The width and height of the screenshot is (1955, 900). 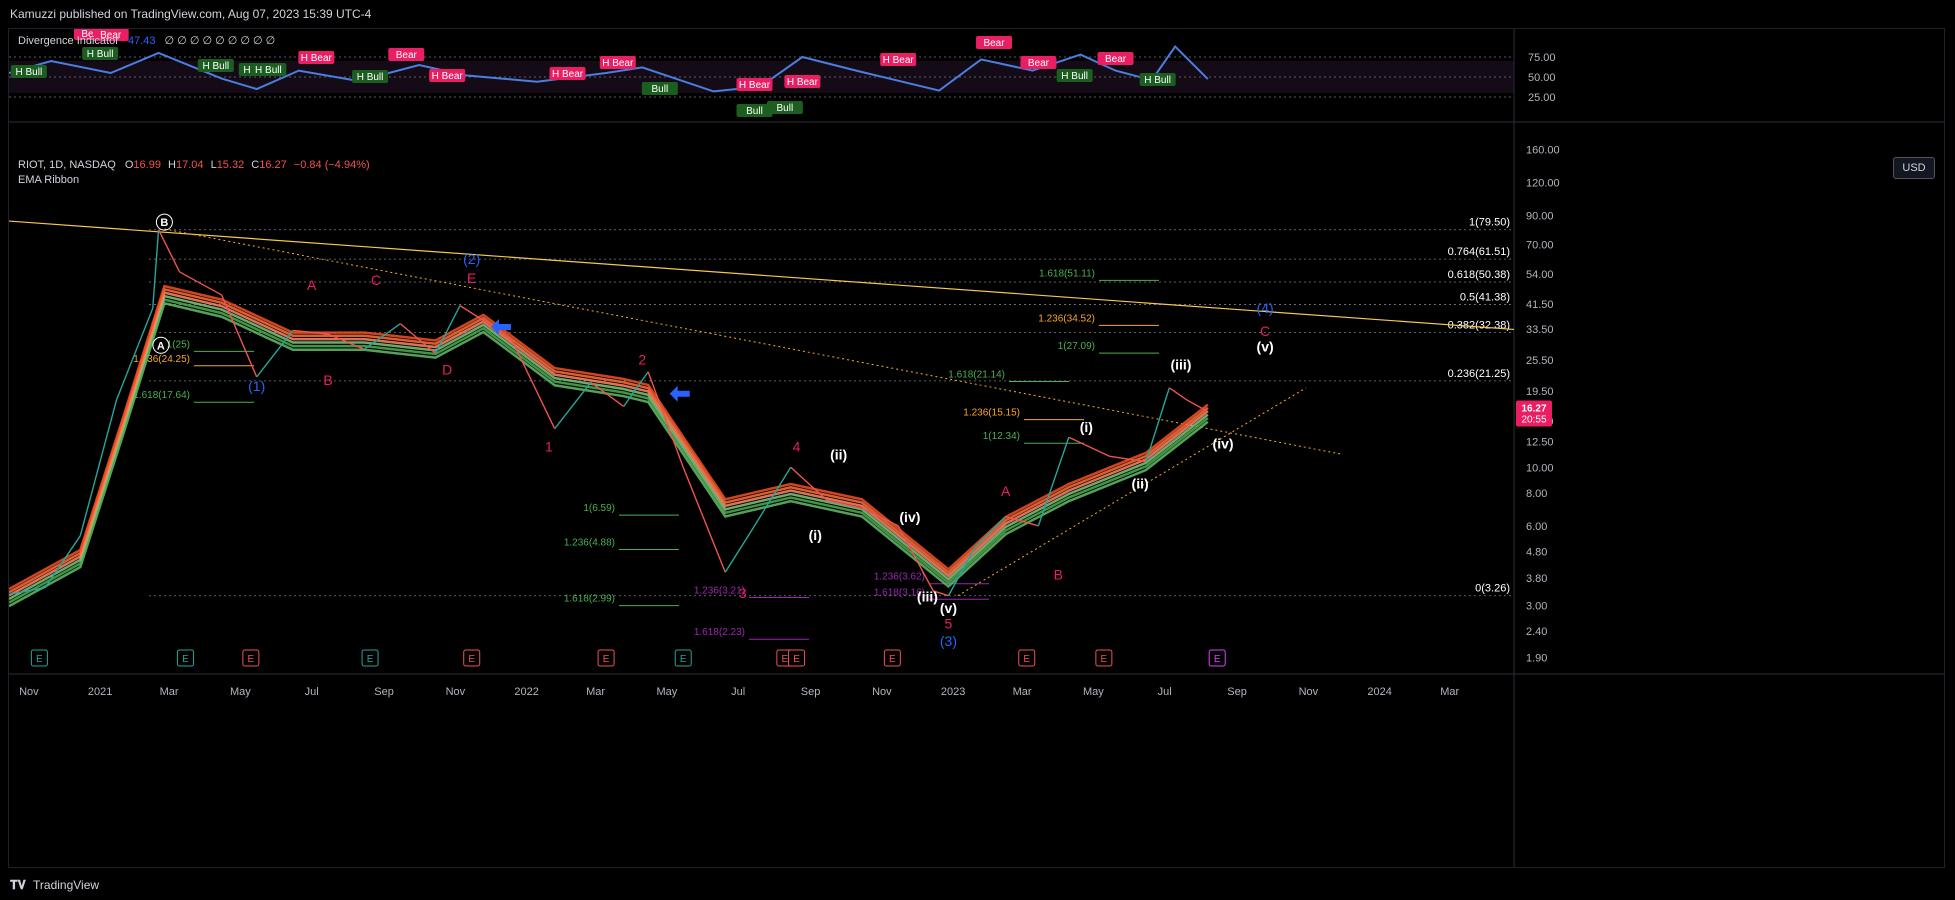 I want to click on symbol-label: RIOT, 1D, NASDAQ, so click(x=67, y=165).